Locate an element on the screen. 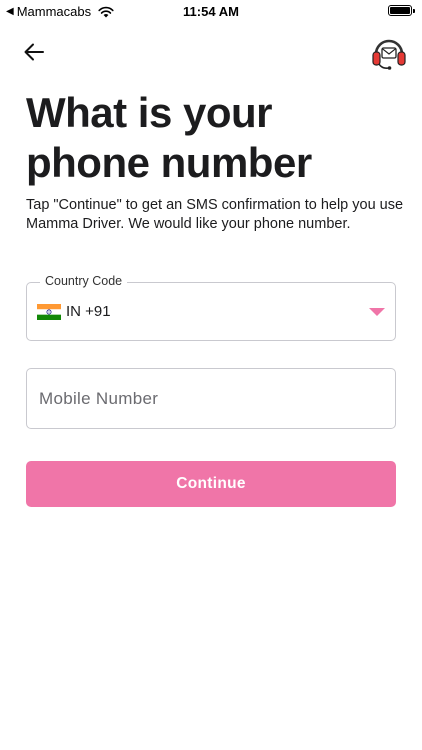 This screenshot has height=750, width=422. continue-button: Continue is located at coordinates (211, 484).